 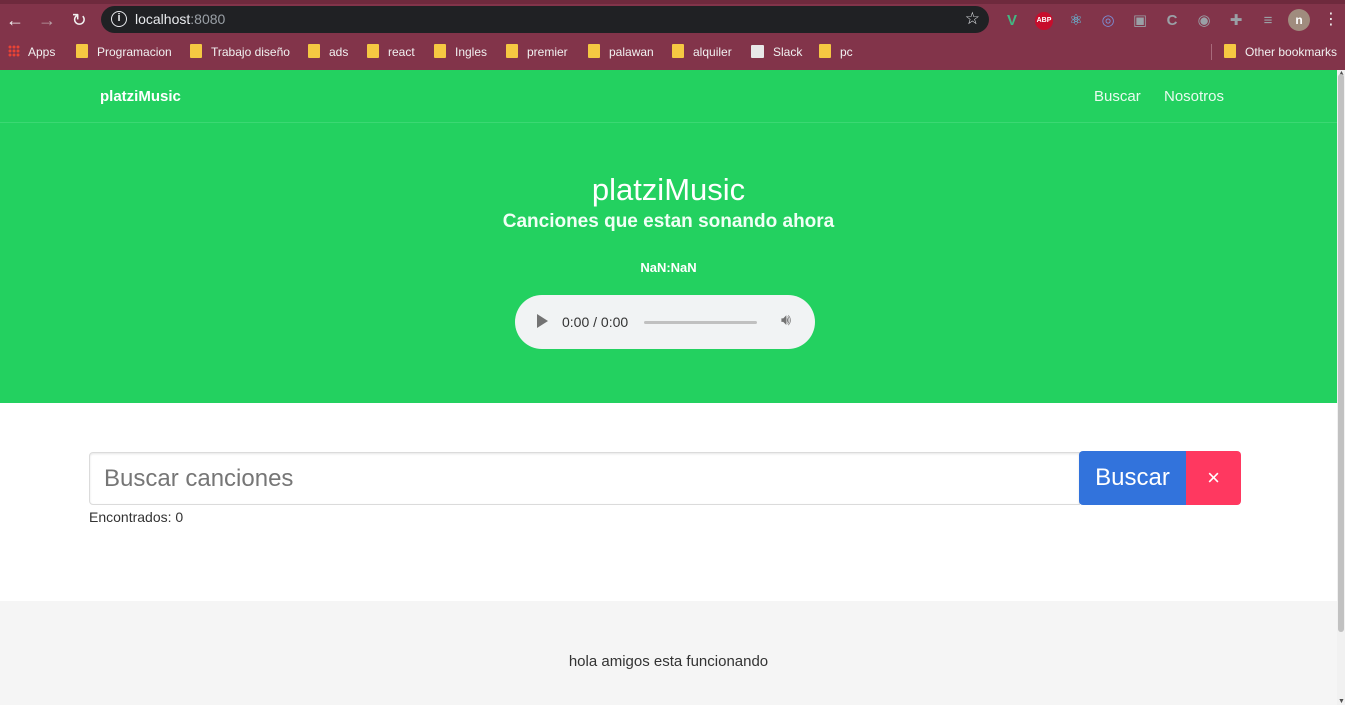 I want to click on browser-menu-icon: ⋮, so click(x=1331, y=20).